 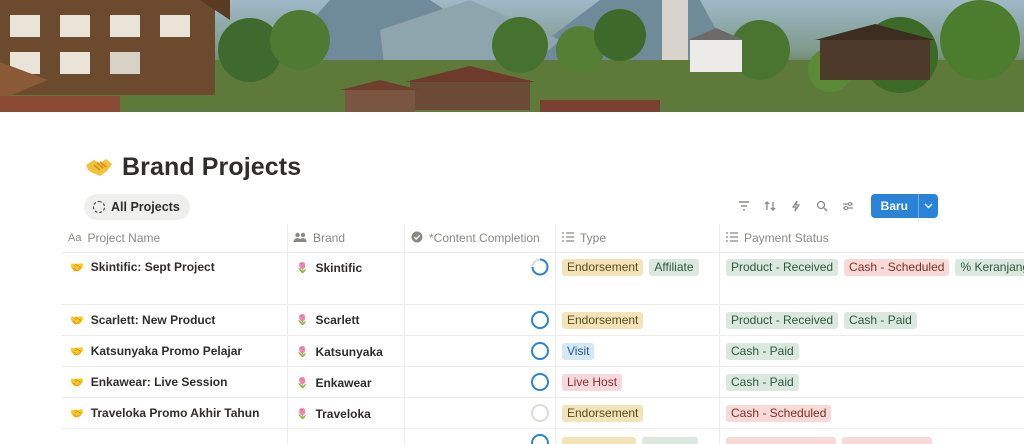 I want to click on column-header-type: Type, so click(x=637, y=238).